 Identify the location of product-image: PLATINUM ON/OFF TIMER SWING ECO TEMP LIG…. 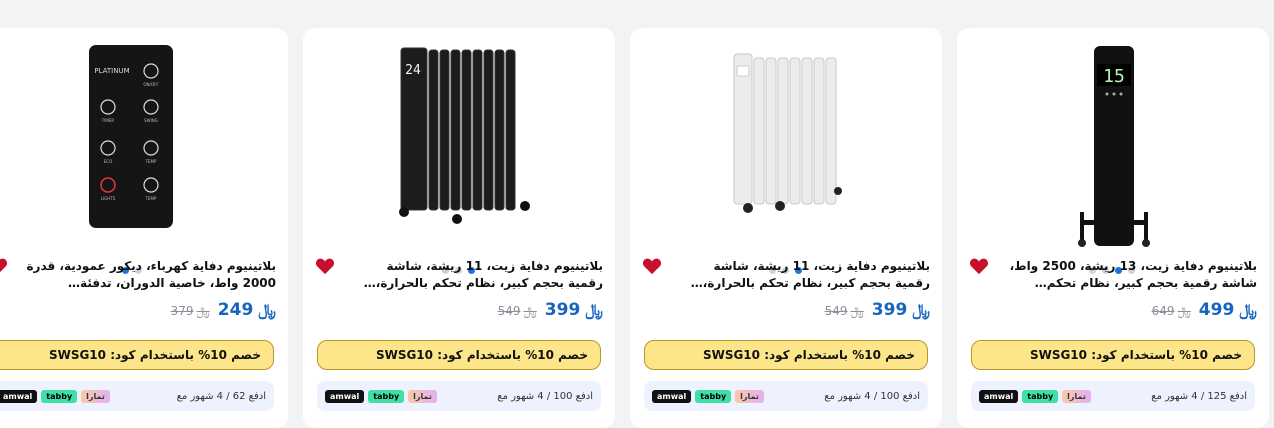
(144, 144).